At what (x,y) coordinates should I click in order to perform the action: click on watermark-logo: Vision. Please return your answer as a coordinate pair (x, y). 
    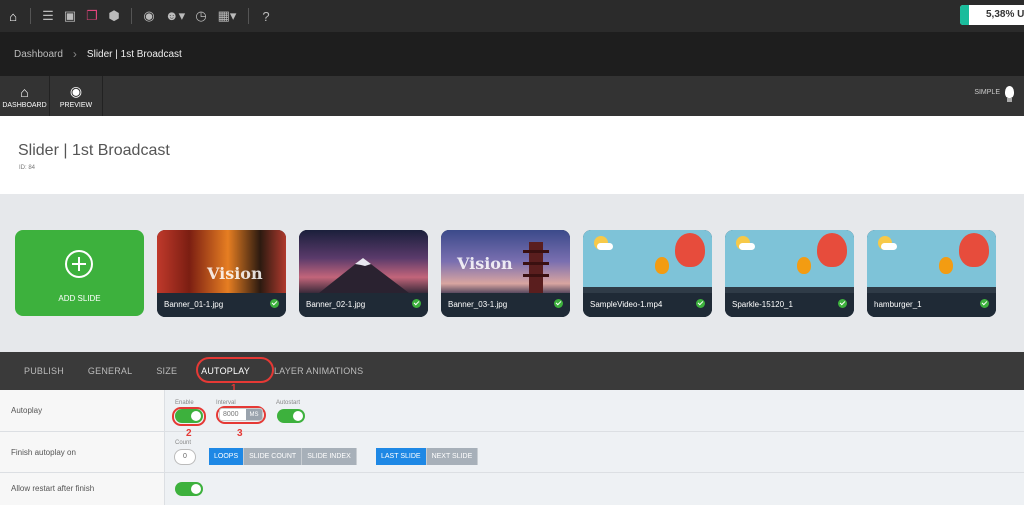
    Looking at the image, I should click on (235, 273).